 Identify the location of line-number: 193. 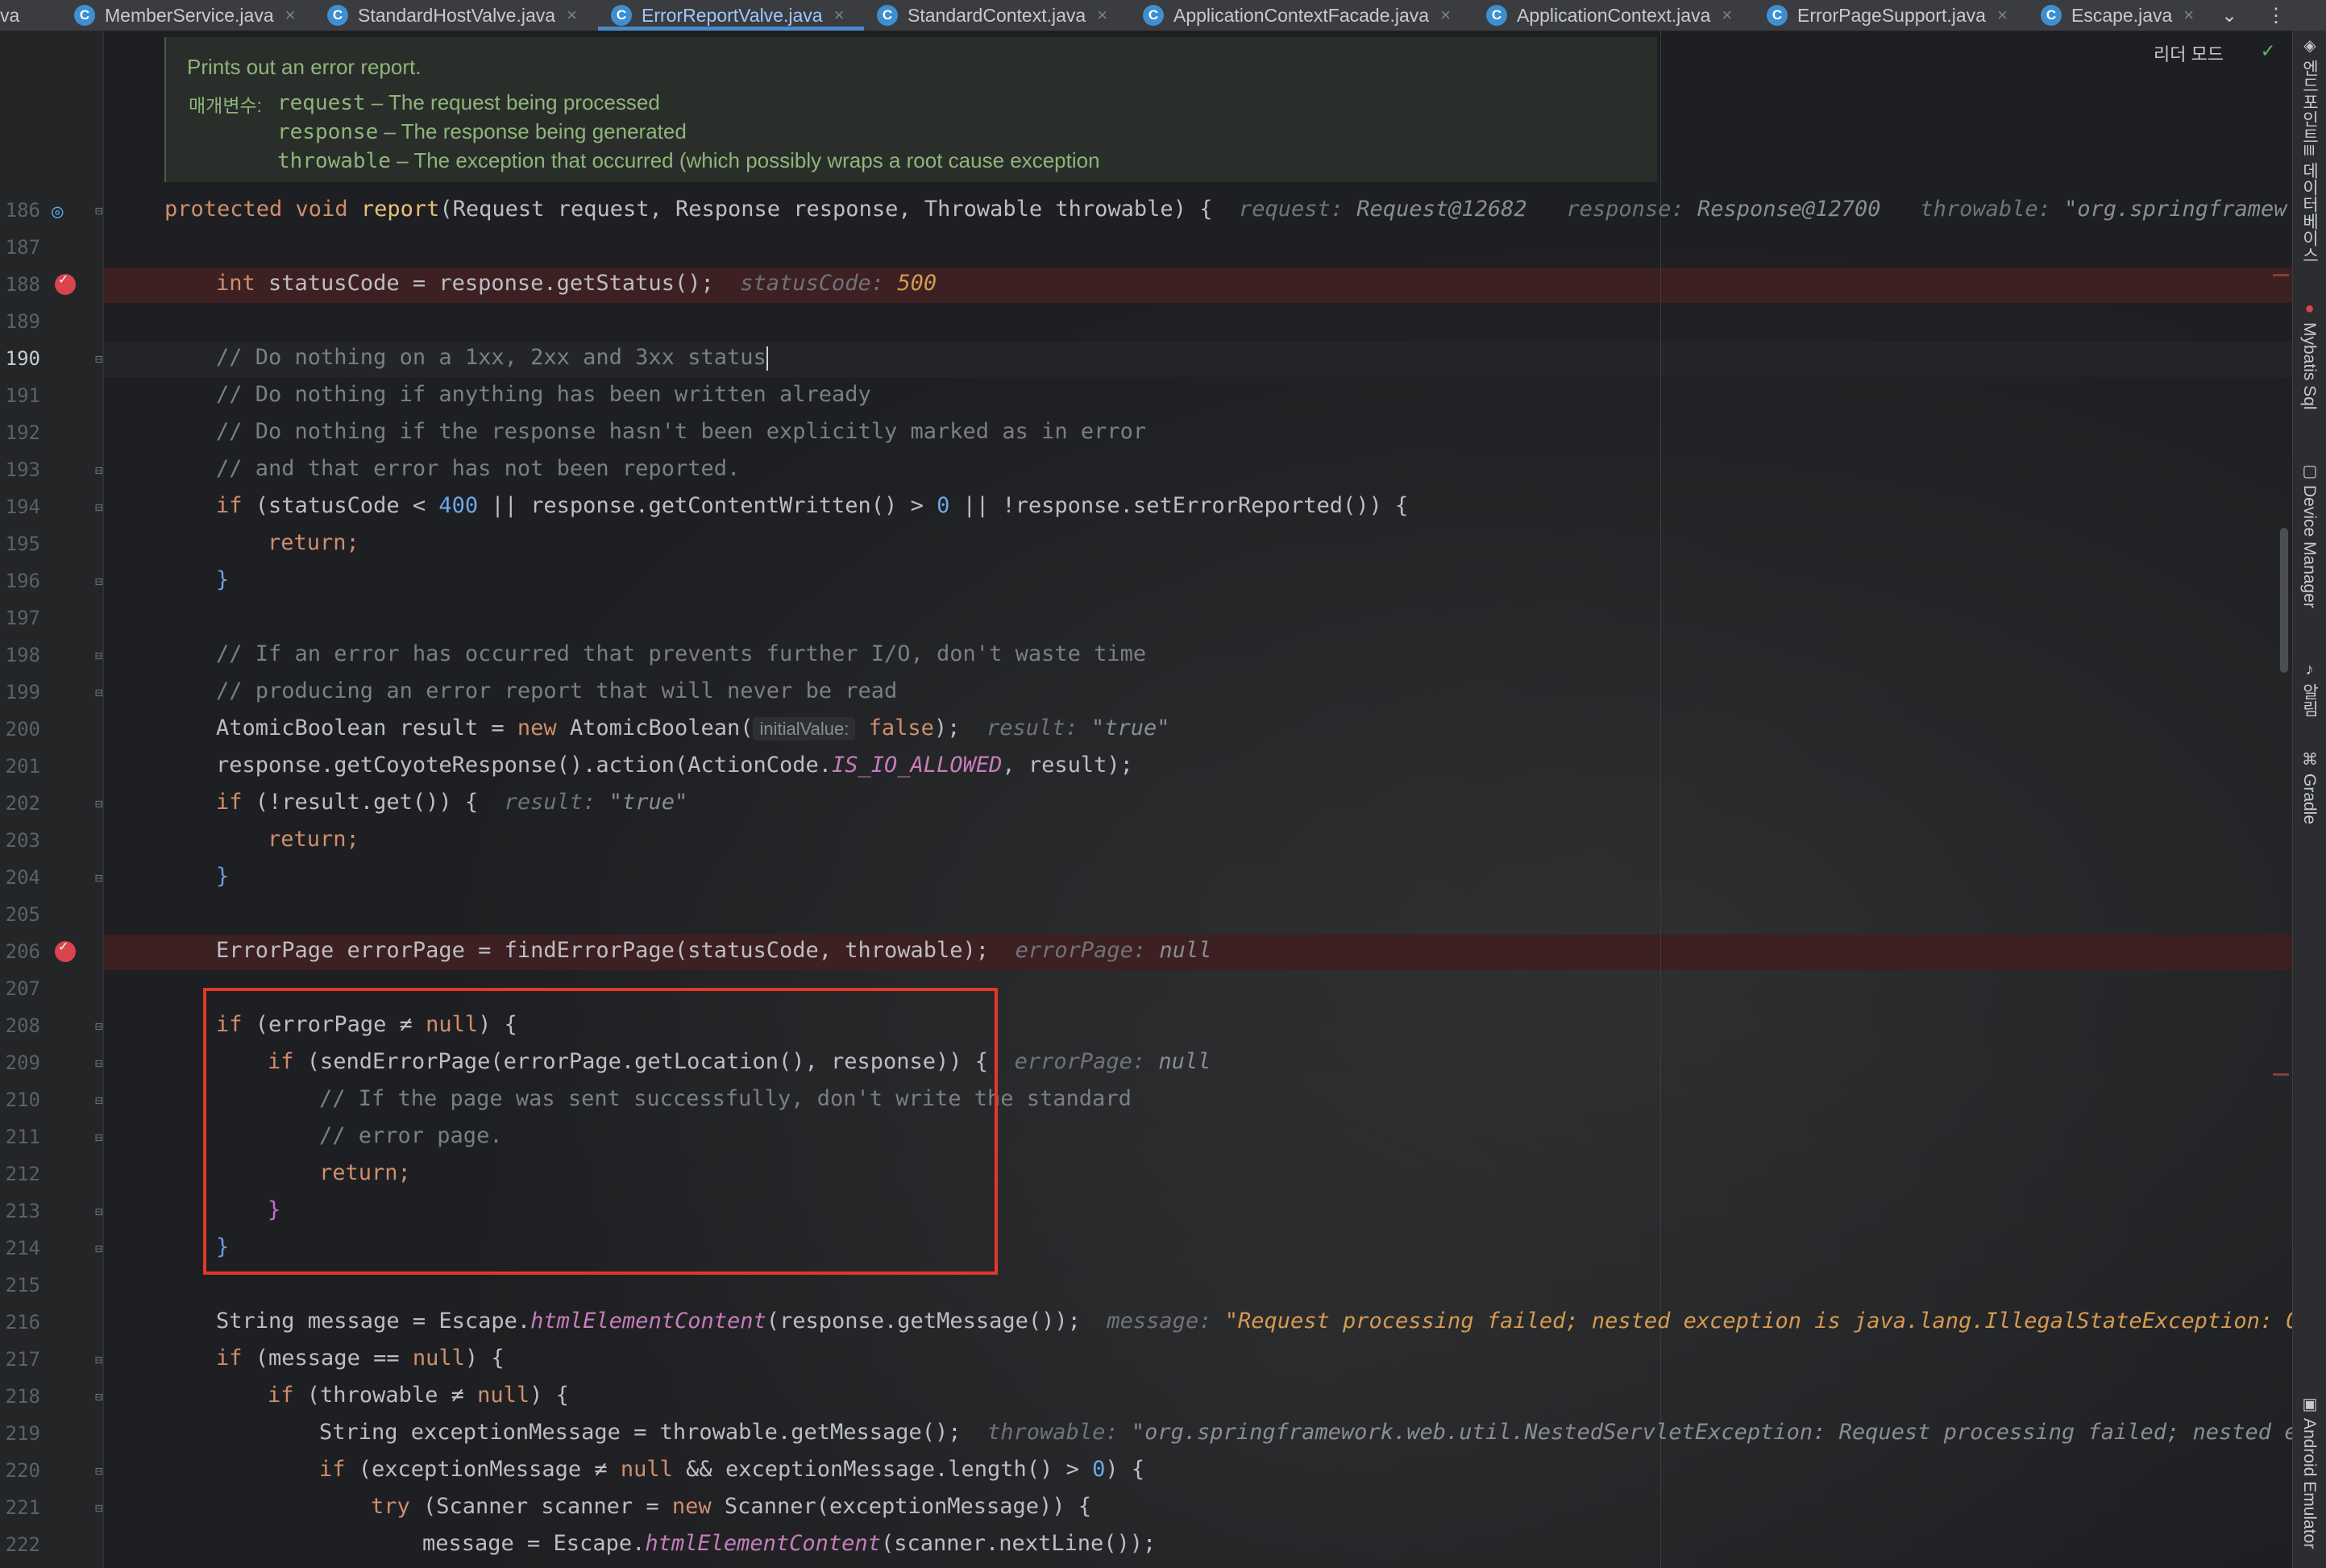
(20, 470).